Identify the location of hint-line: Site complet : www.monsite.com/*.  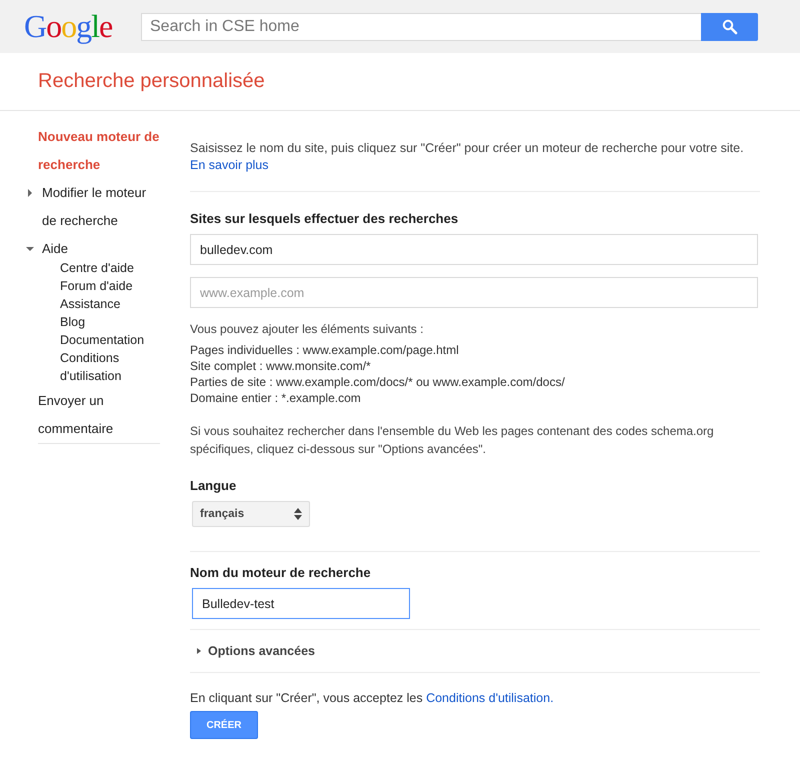
(281, 366).